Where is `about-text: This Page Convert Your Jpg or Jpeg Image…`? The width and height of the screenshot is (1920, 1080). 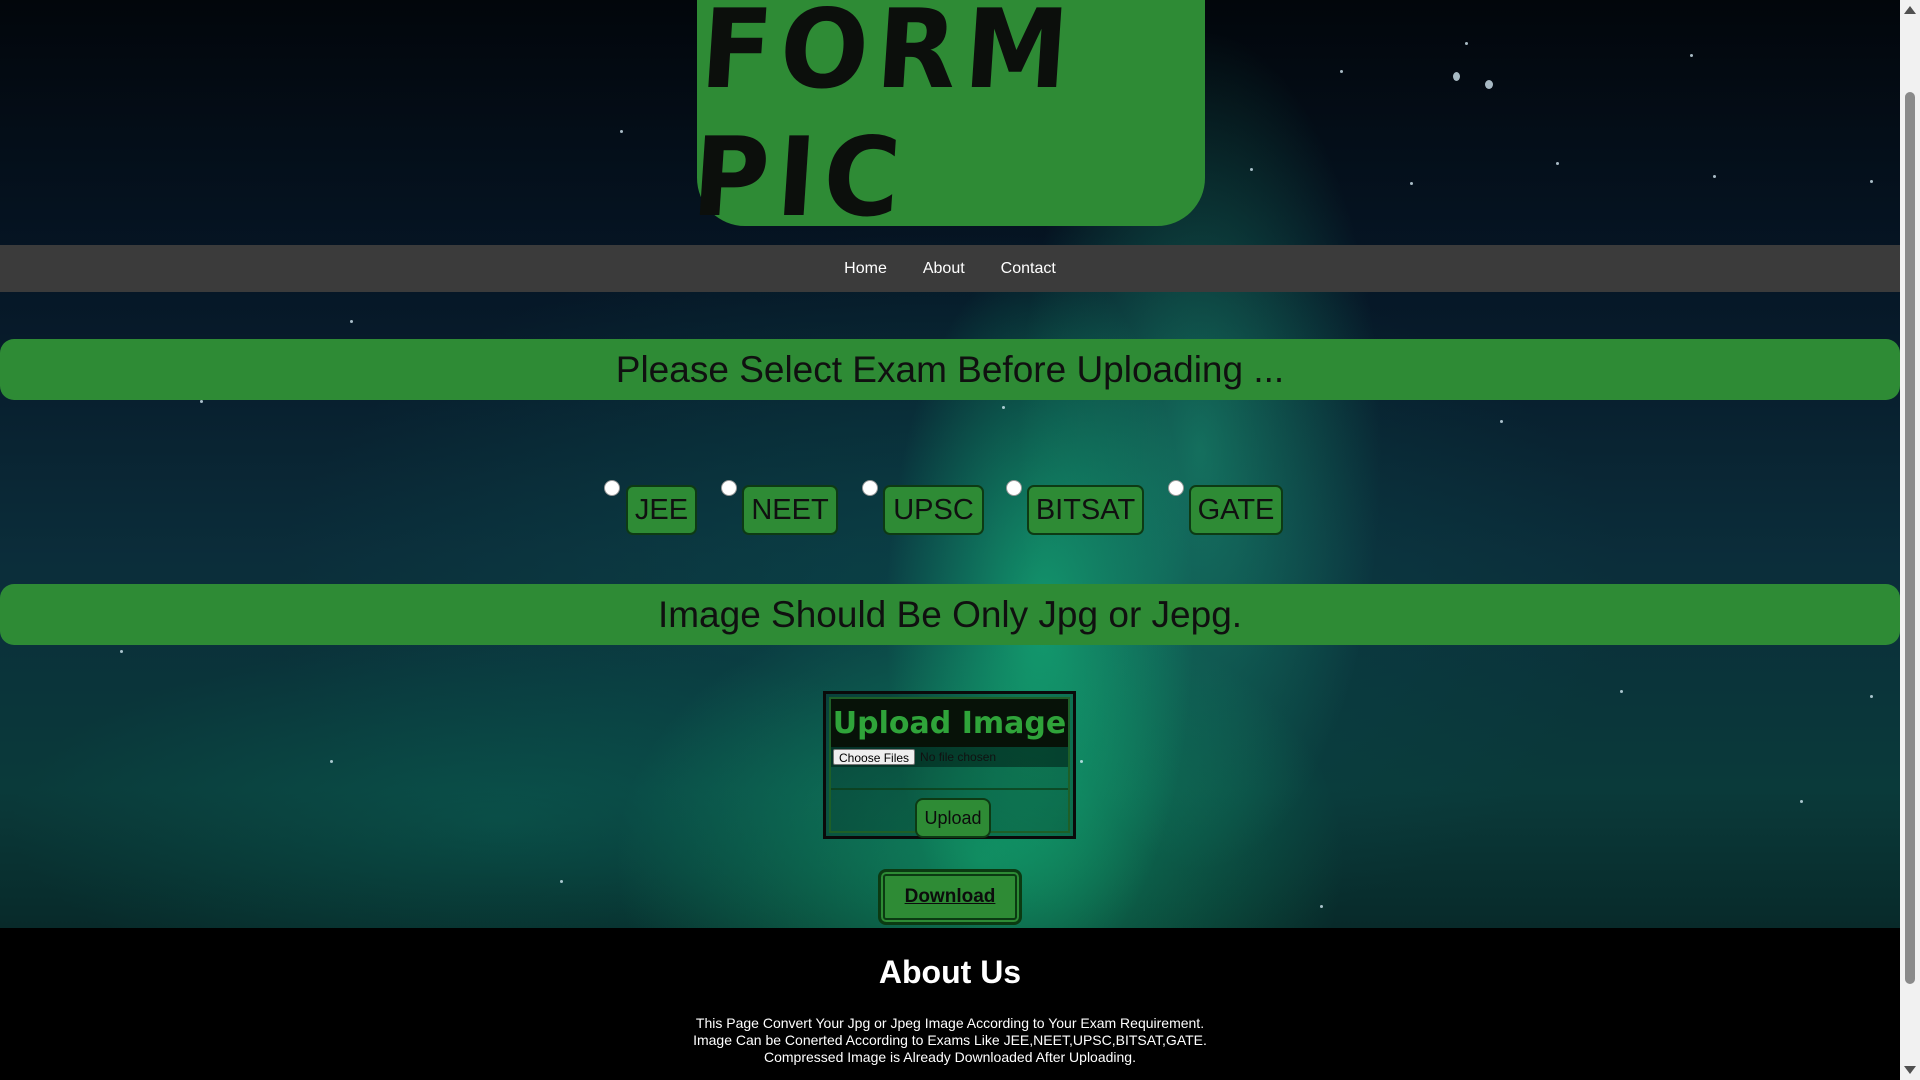
about-text: This Page Convert Your Jpg or Jpeg Image… is located at coordinates (950, 1040).